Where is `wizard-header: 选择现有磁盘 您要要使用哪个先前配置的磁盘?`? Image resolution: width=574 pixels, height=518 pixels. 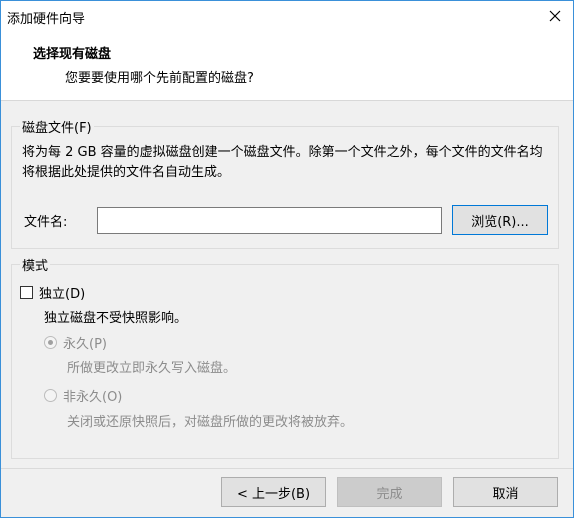
wizard-header: 选择现有磁盘 您要要使用哪个先前配置的磁盘? is located at coordinates (287, 66).